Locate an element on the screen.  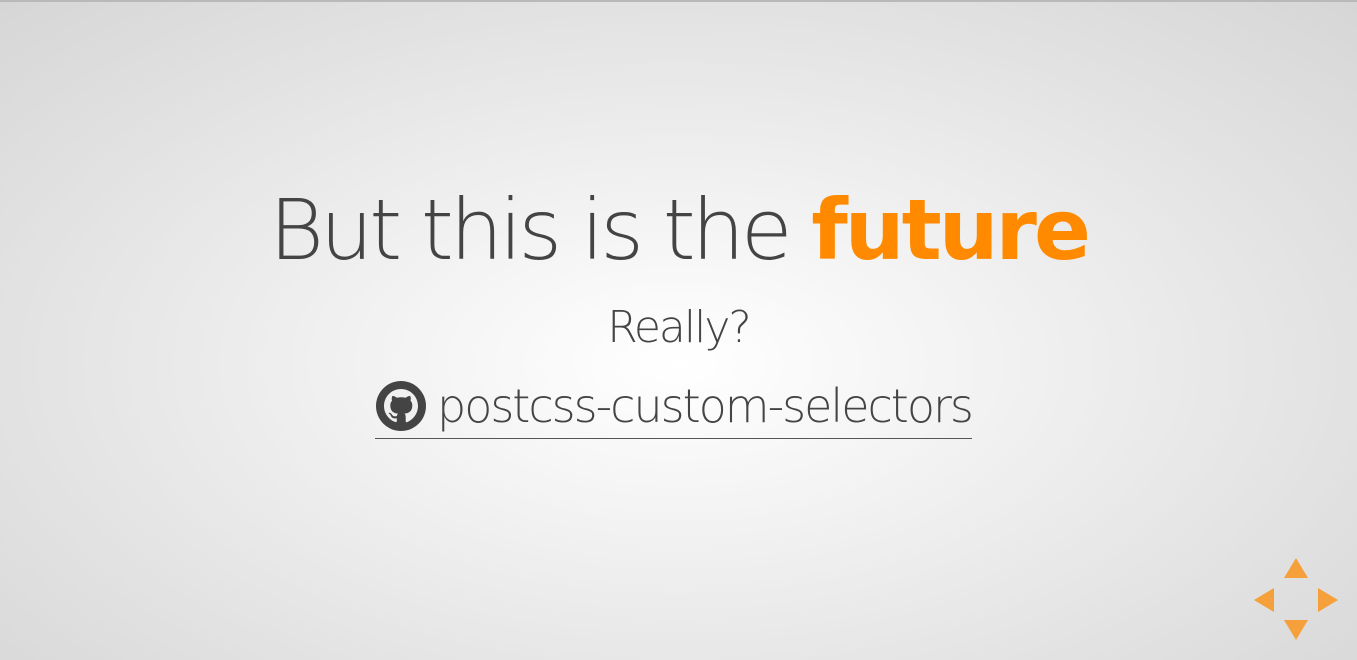
slide-title-accent: future is located at coordinates (951, 230).